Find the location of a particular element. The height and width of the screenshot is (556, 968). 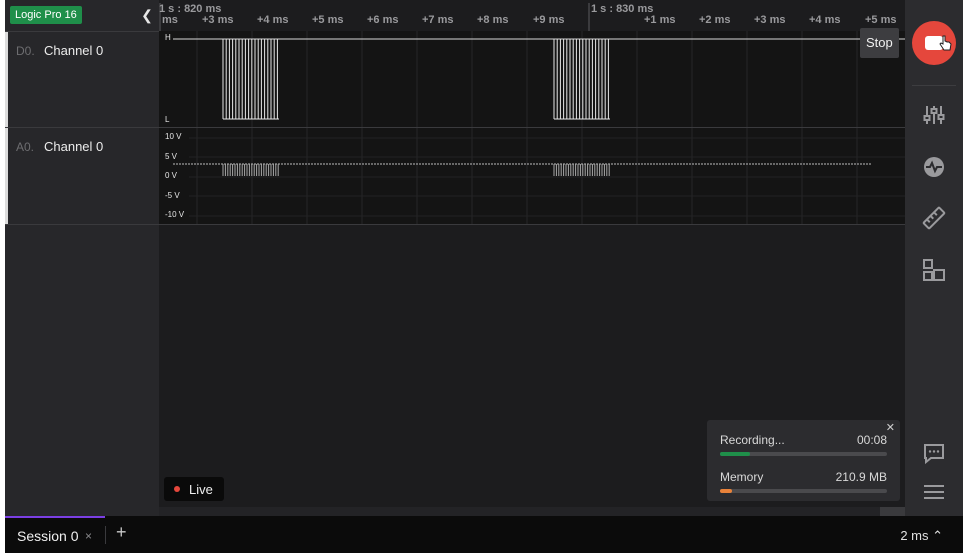

memory-label: Memory is located at coordinates (742, 477).